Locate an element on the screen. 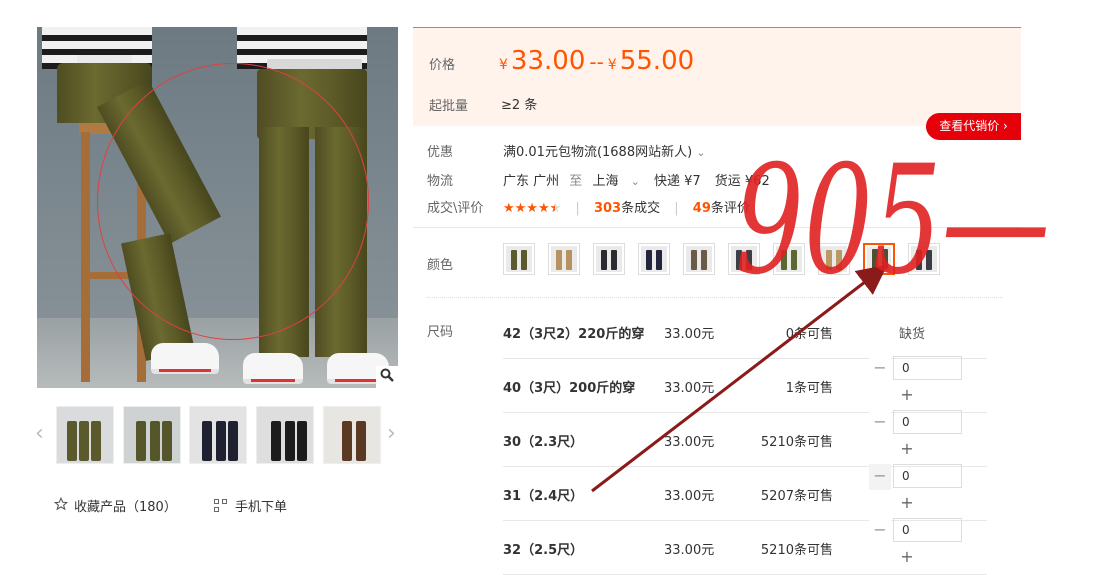 The height and width of the screenshot is (575, 1101). to-word: 至 is located at coordinates (576, 181).